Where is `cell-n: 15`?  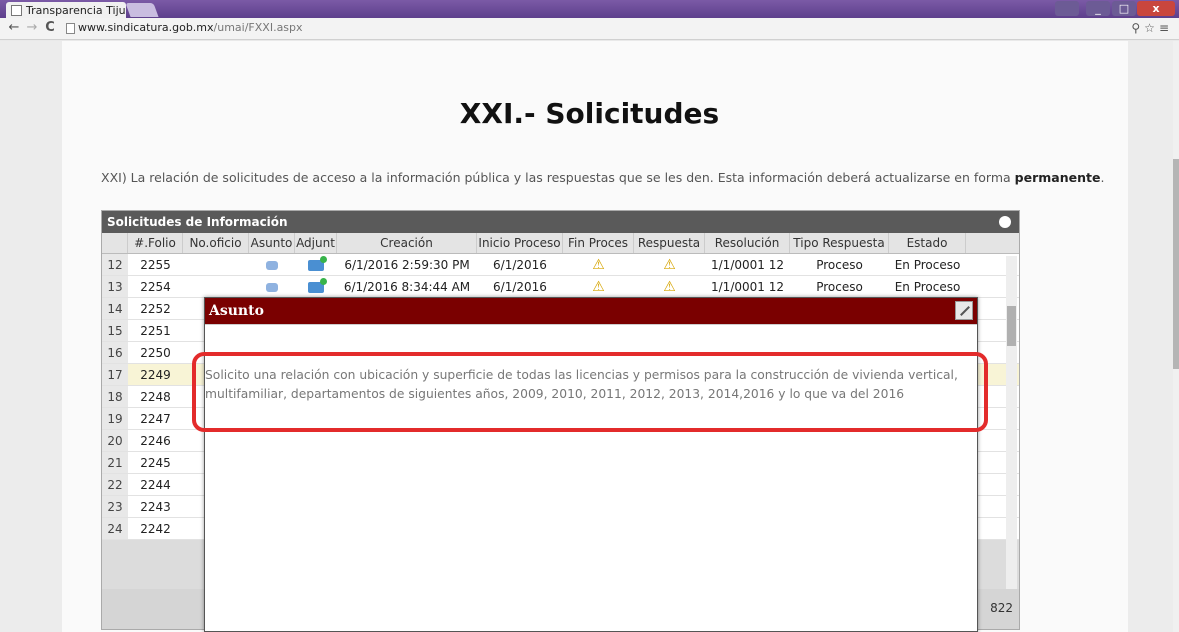
cell-n: 15 is located at coordinates (115, 330).